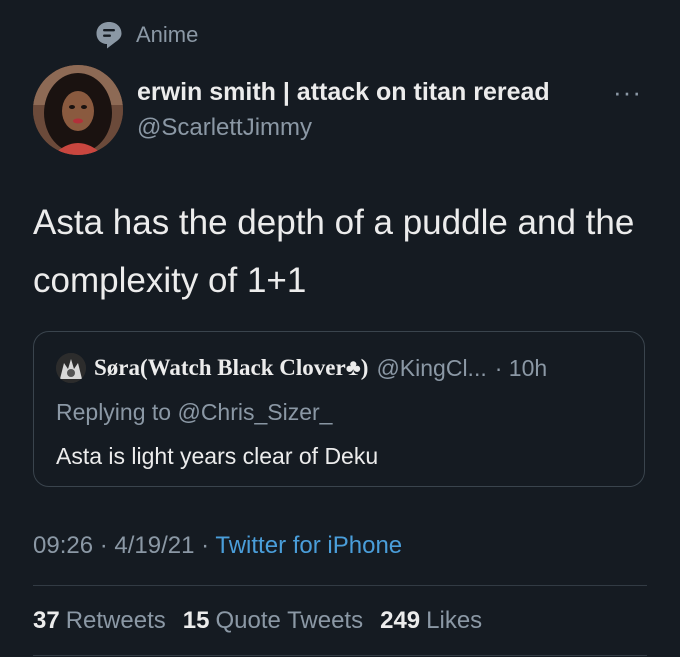 This screenshot has width=680, height=657. What do you see at coordinates (154, 545) in the screenshot?
I see `tweet-date: 4/19/21` at bounding box center [154, 545].